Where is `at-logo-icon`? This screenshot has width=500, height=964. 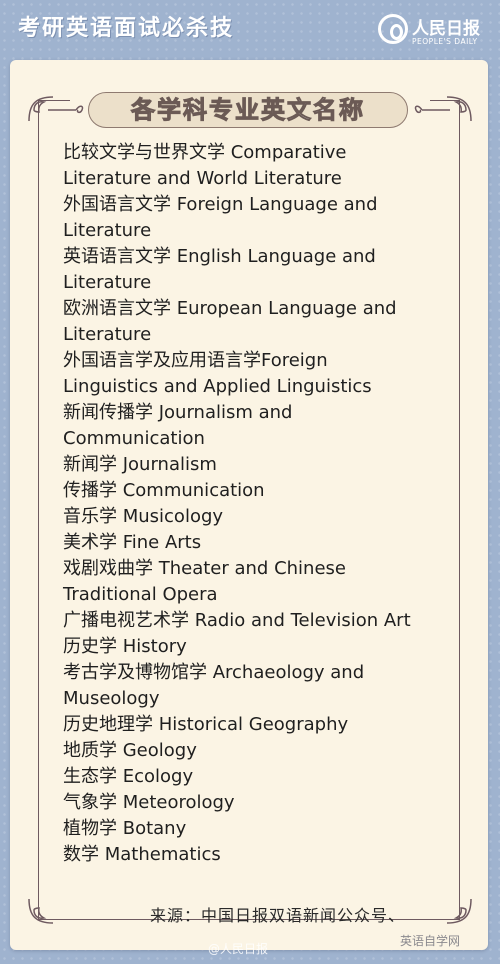
at-logo-icon is located at coordinates (393, 29).